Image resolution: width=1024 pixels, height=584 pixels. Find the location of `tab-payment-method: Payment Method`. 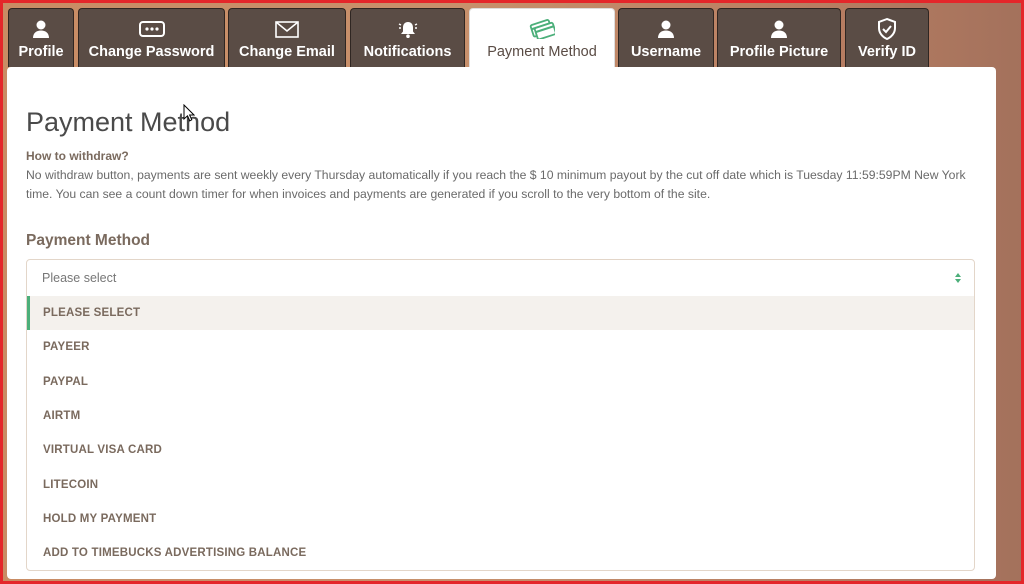

tab-payment-method: Payment Method is located at coordinates (542, 38).